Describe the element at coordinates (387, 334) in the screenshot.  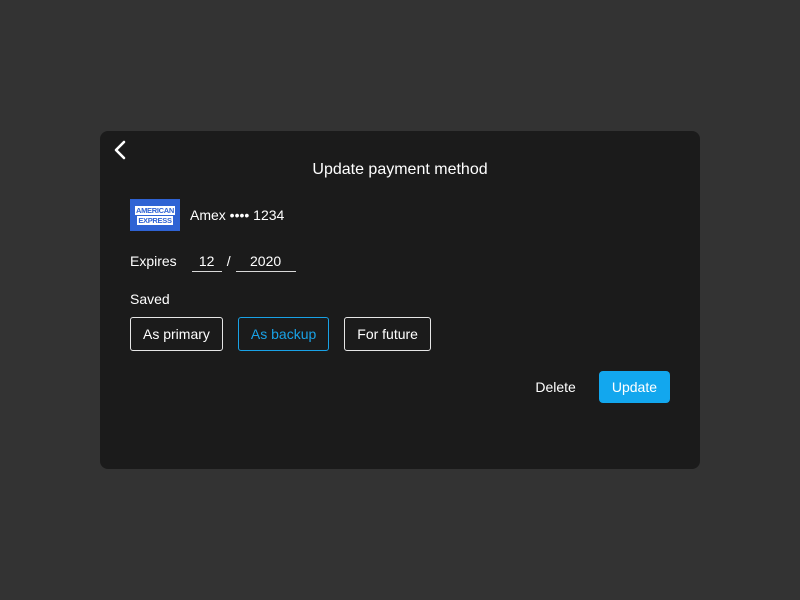
I see `for-future-option: For future` at that location.